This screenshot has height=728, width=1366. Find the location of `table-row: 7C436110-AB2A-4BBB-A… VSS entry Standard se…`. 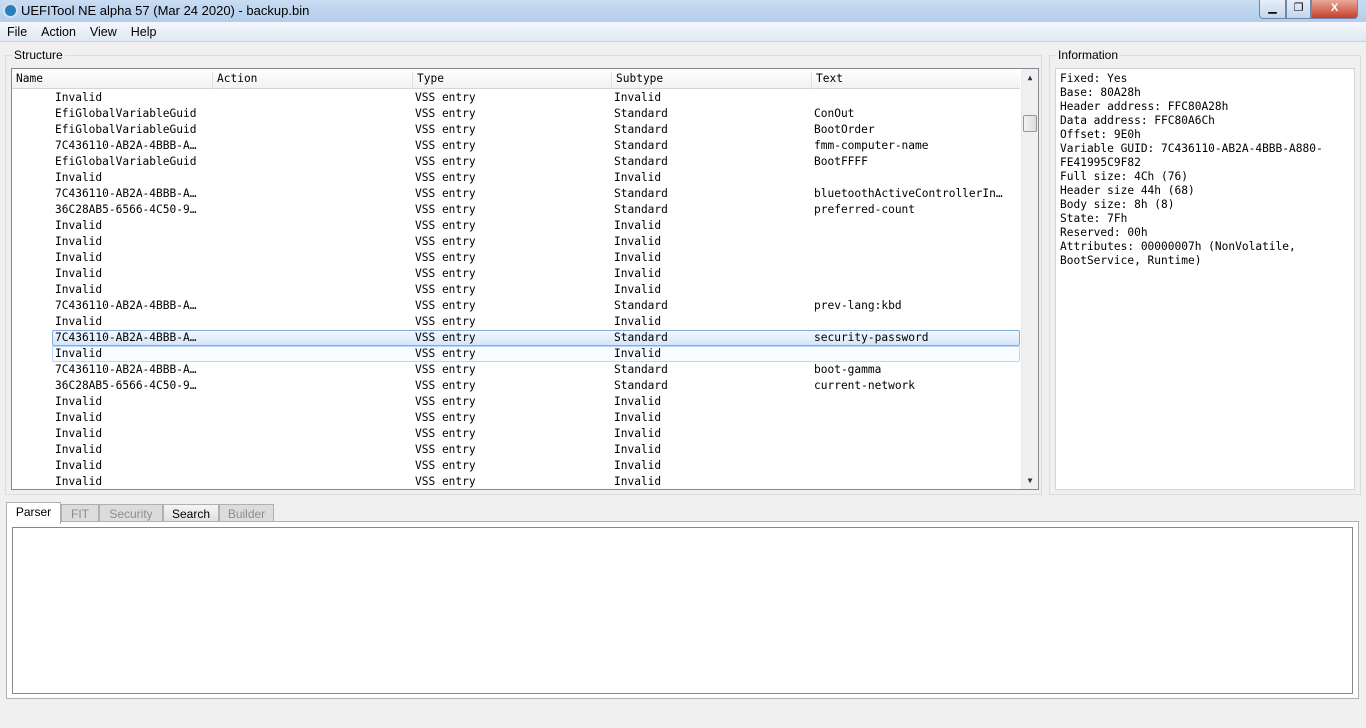

table-row: 7C436110-AB2A-4BBB-A… VSS entry Standard se… is located at coordinates (516, 338).